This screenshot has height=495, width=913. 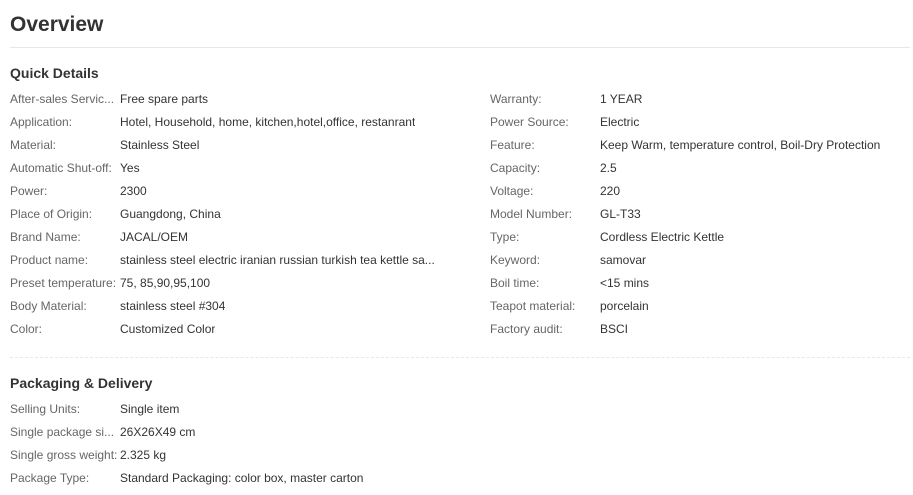 What do you see at coordinates (61, 168) in the screenshot?
I see `detail-label: Automatic Shut-off:` at bounding box center [61, 168].